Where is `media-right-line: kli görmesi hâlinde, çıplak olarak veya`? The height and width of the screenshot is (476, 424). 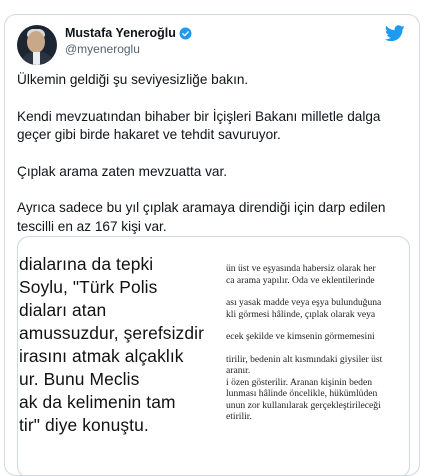
media-right-line: kli görmesi hâlinde, çıplak olarak veya is located at coordinates (301, 314).